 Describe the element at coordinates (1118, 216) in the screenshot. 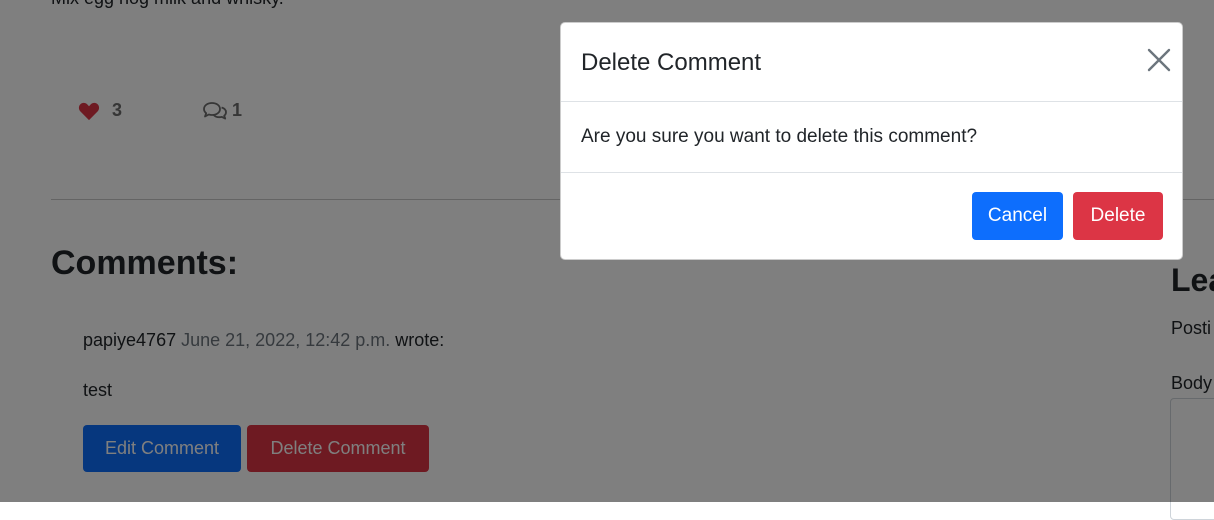

I see `confirm-delete-button: Delete` at that location.